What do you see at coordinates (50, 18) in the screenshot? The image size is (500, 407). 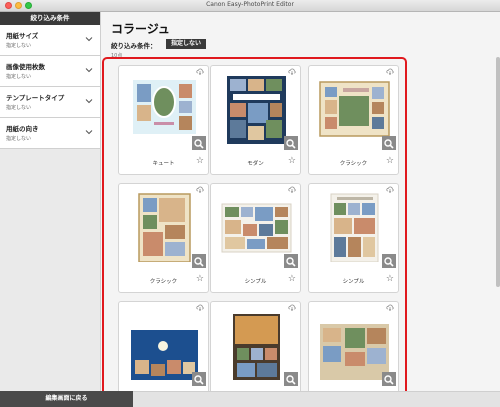 I see `filter-header: 絞り込み条件` at bounding box center [50, 18].